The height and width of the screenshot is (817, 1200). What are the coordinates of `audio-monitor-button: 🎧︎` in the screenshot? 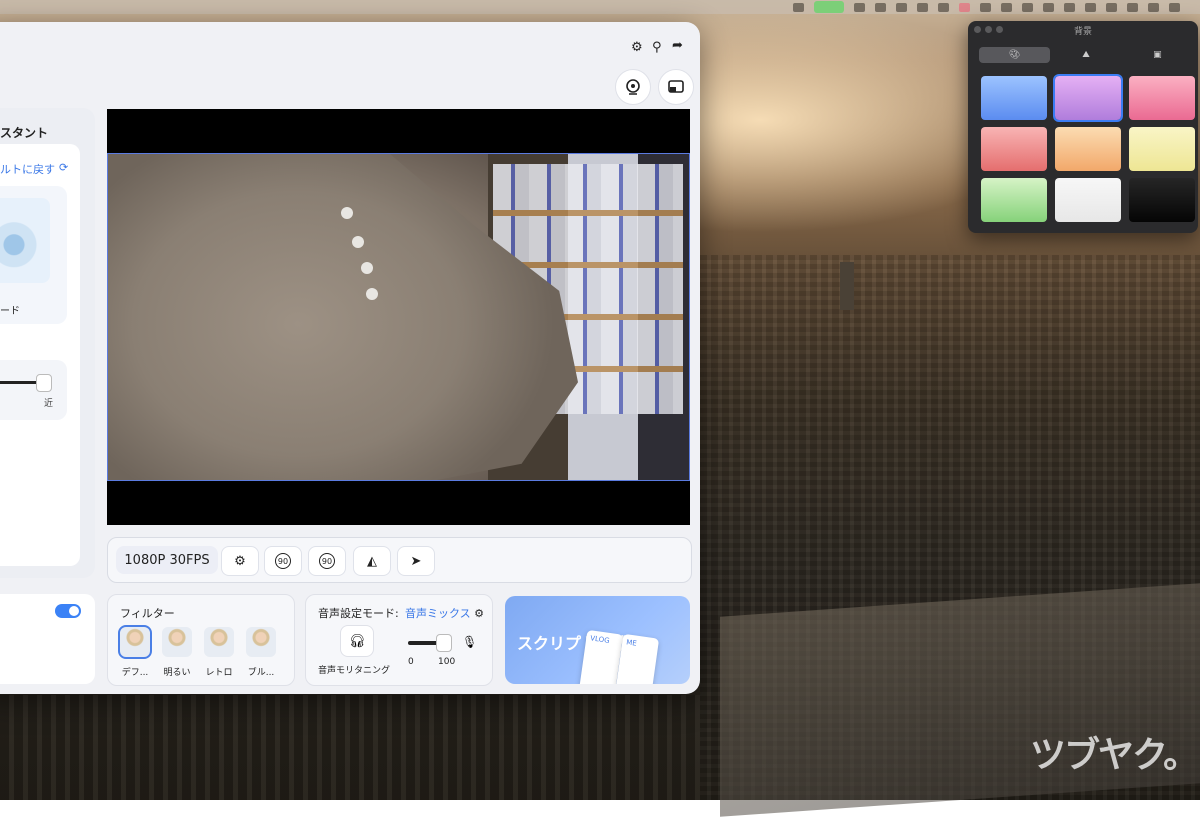 It's located at (357, 641).